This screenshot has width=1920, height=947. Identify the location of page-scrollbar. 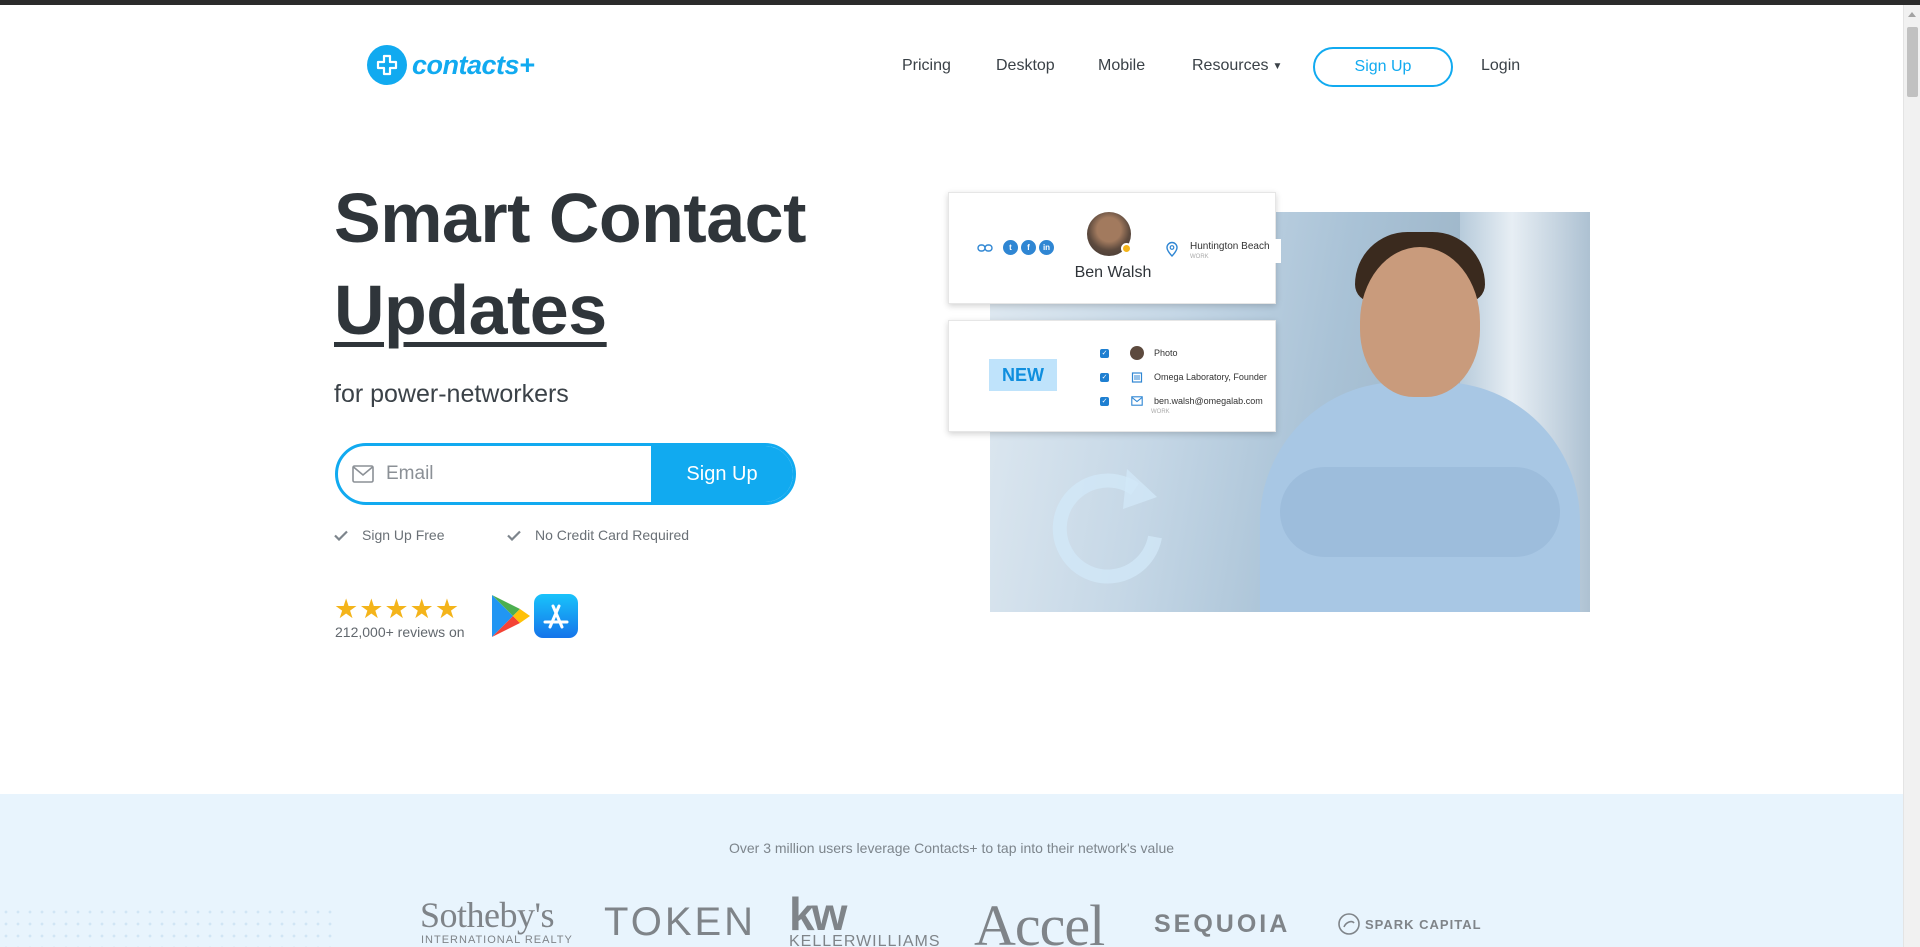
(1911, 476).